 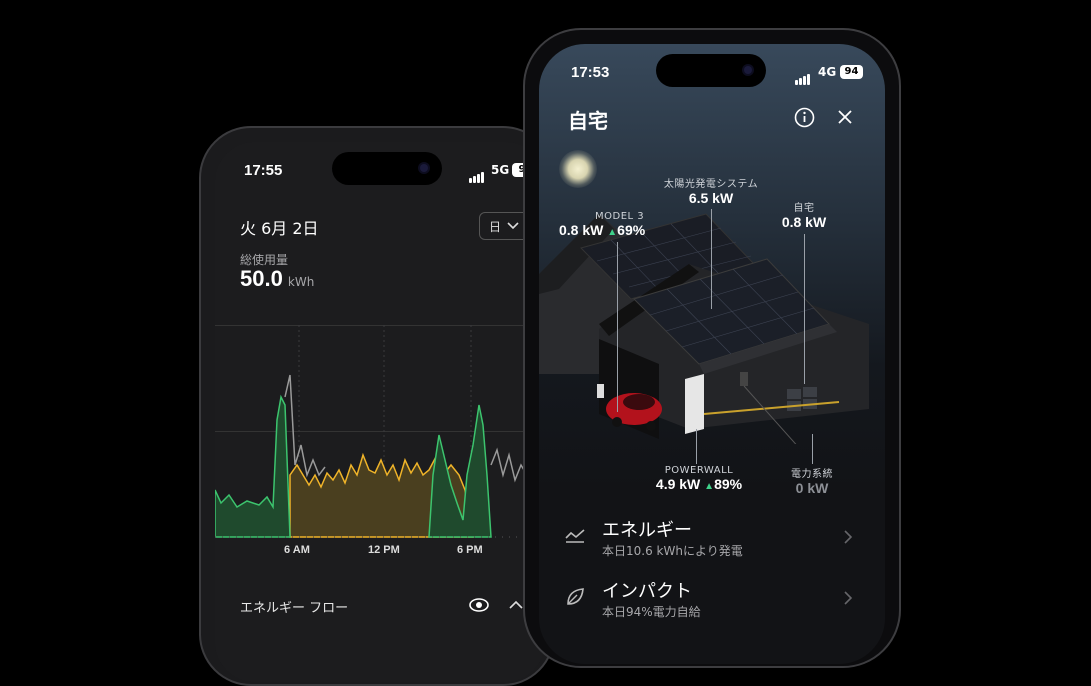 What do you see at coordinates (479, 605) in the screenshot?
I see `eye-icon` at bounding box center [479, 605].